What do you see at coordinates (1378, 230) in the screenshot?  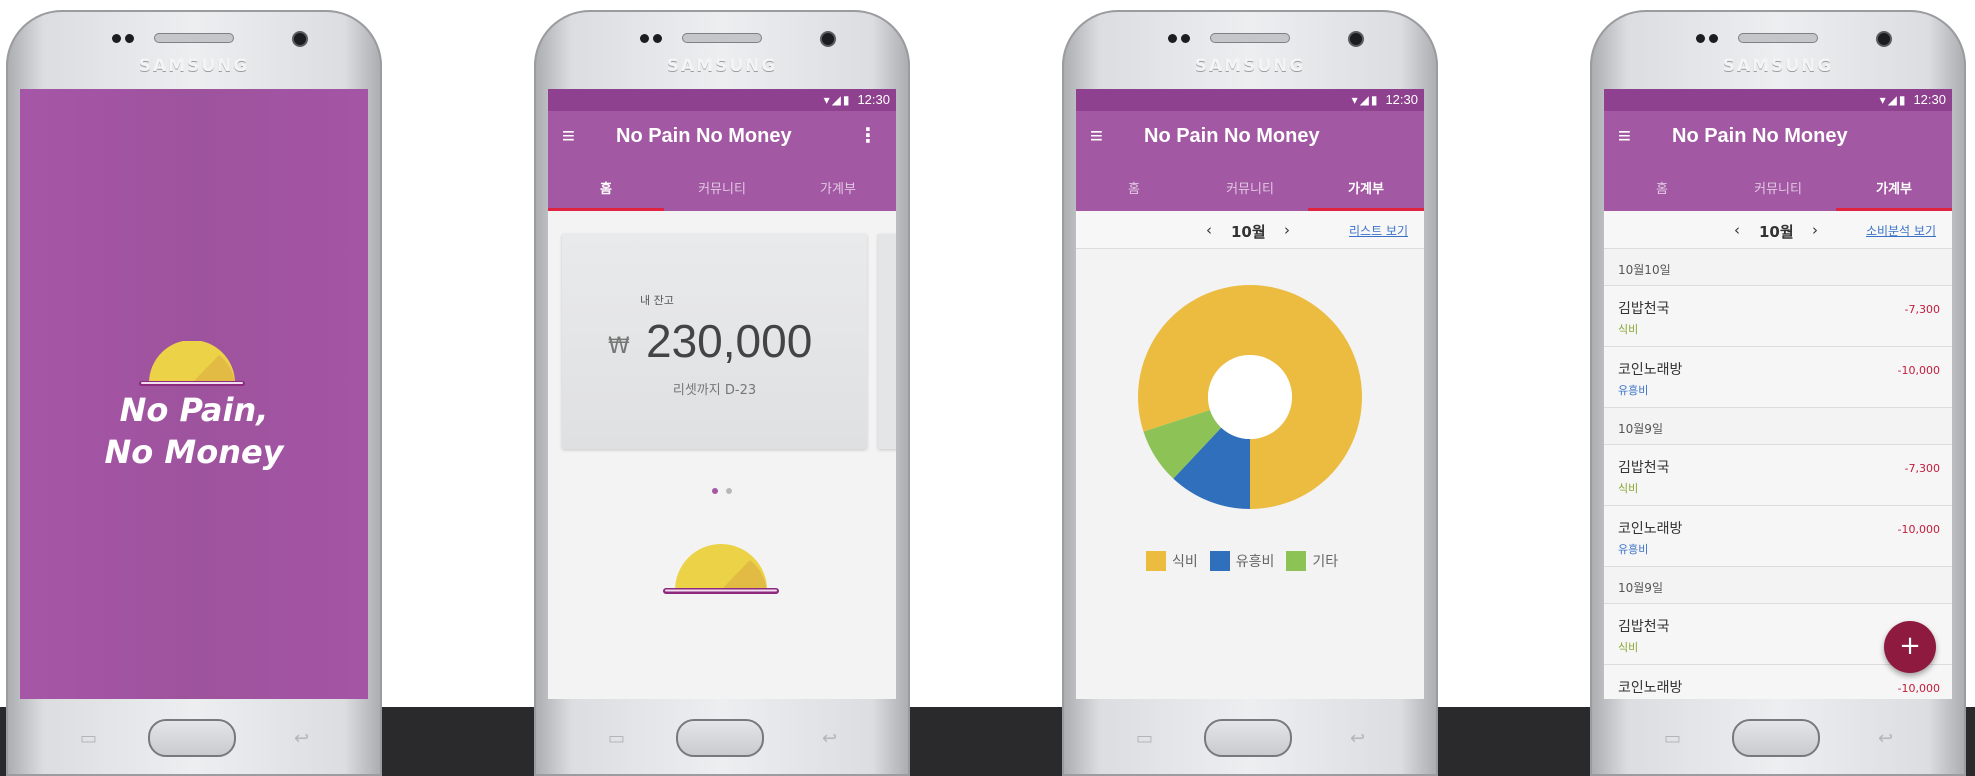 I see `list-view-link: 리스트 보기` at bounding box center [1378, 230].